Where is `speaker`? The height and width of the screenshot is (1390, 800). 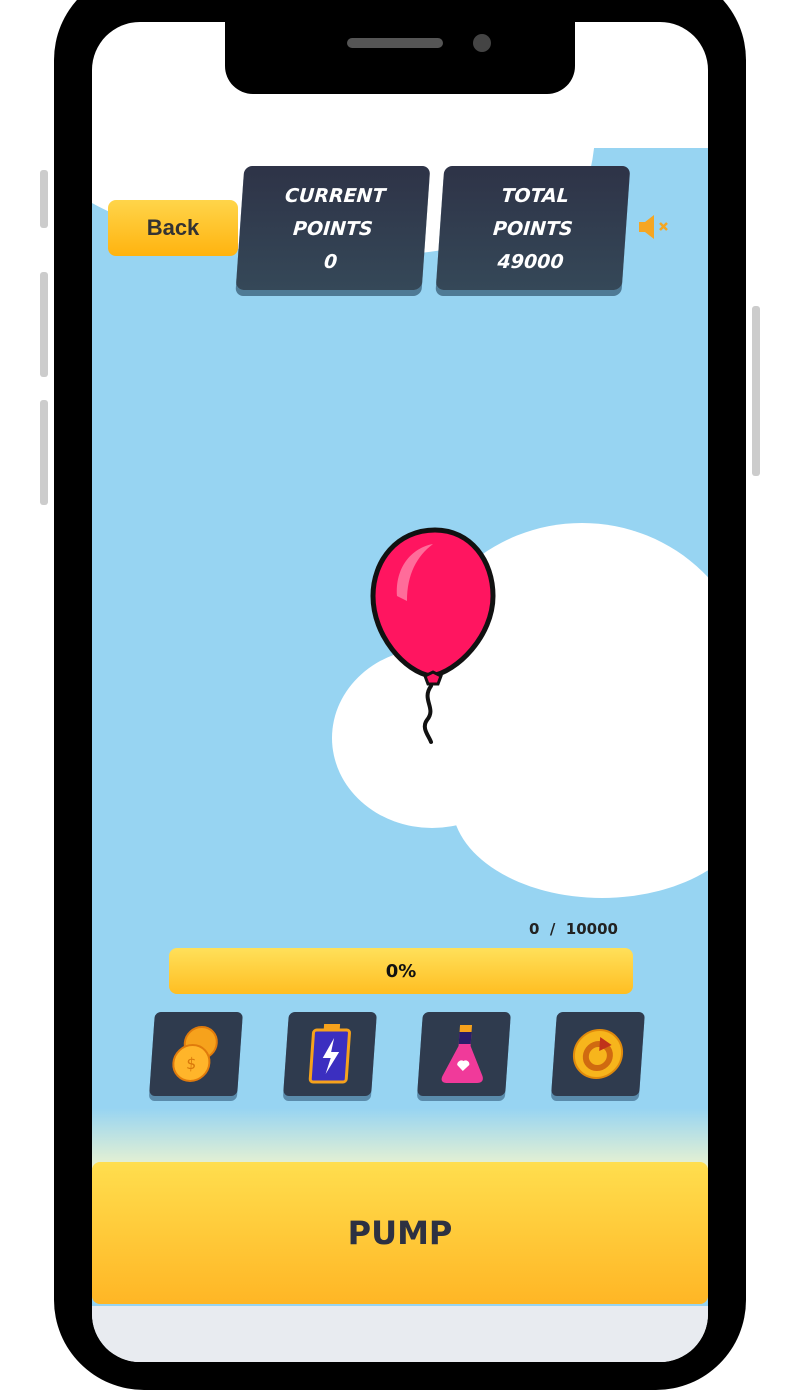 speaker is located at coordinates (395, 43).